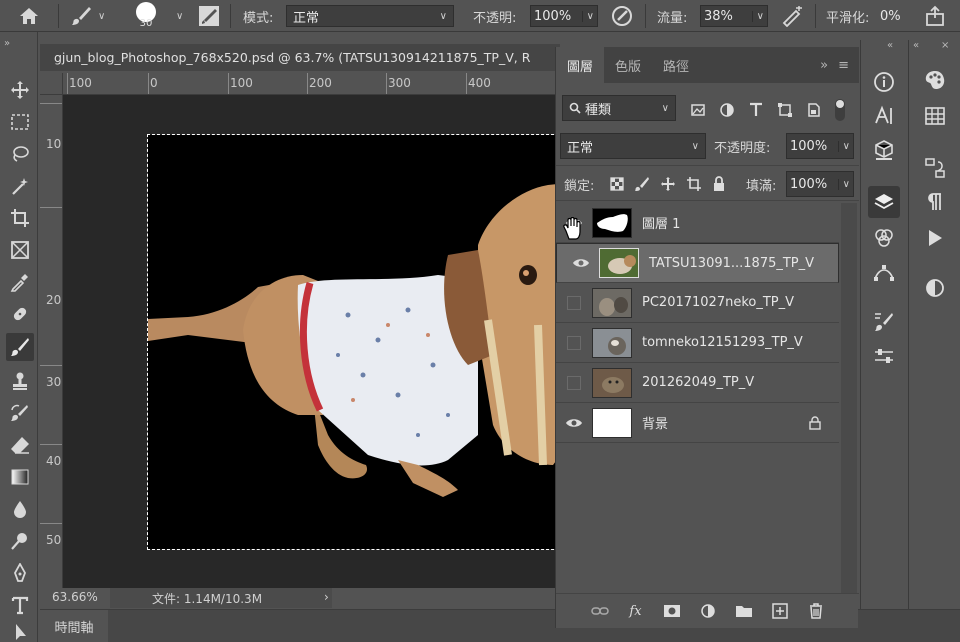  I want to click on flow-field: 38% ∨, so click(734, 16).